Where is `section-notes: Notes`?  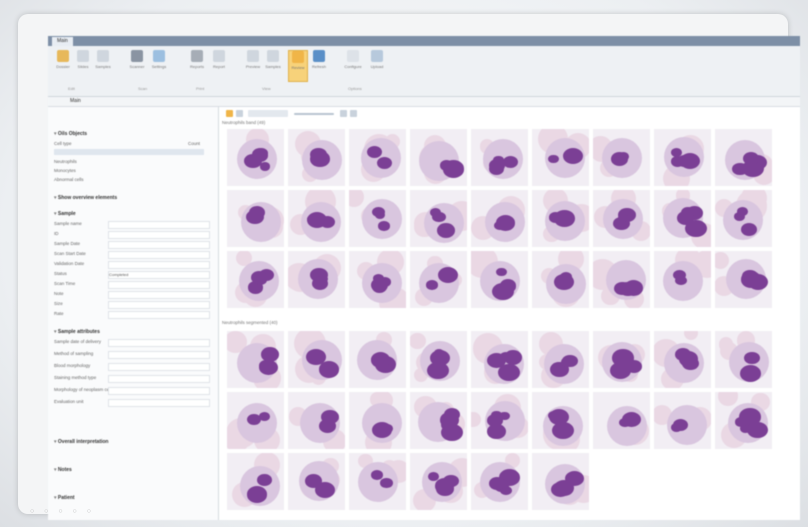 section-notes: Notes is located at coordinates (63, 470).